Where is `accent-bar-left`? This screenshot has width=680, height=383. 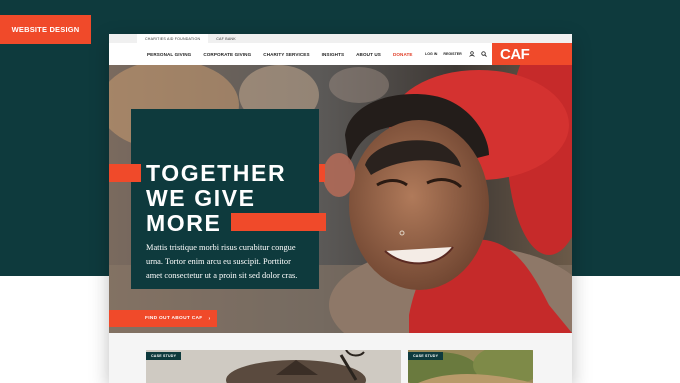 accent-bar-left is located at coordinates (125, 173).